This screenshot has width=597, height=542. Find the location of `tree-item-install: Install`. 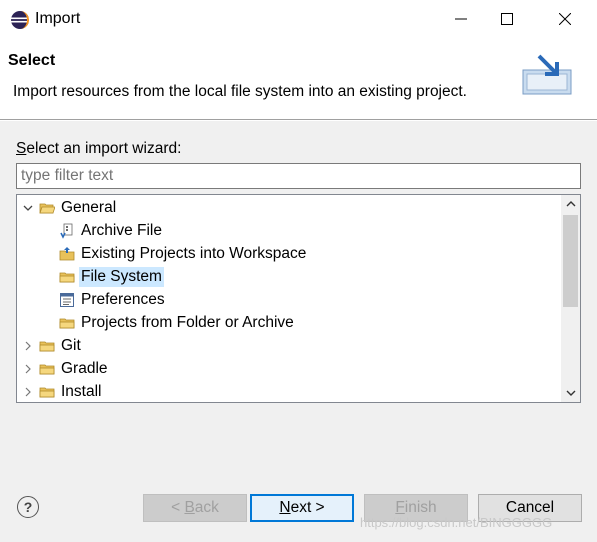

tree-item-install: Install is located at coordinates (62, 391).